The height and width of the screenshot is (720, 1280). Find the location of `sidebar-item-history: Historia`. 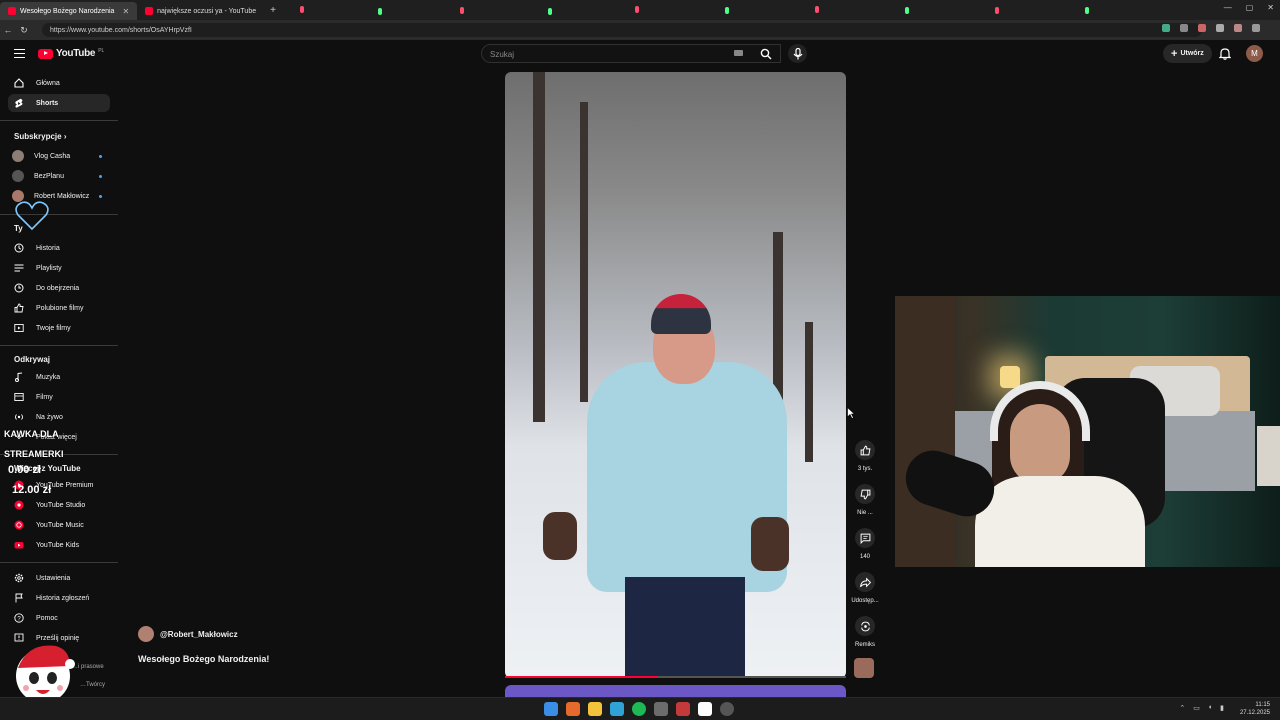

sidebar-item-history: Historia is located at coordinates (59, 248).